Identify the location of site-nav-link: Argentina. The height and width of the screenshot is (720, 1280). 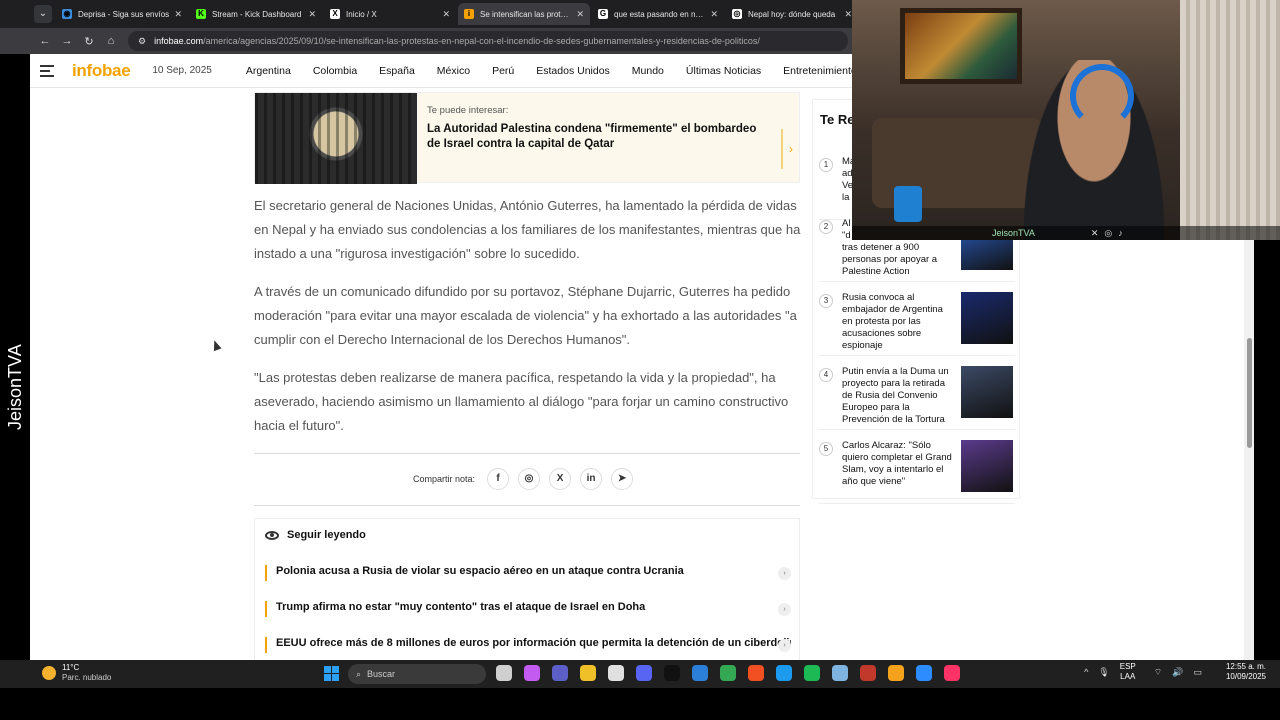
(268, 71).